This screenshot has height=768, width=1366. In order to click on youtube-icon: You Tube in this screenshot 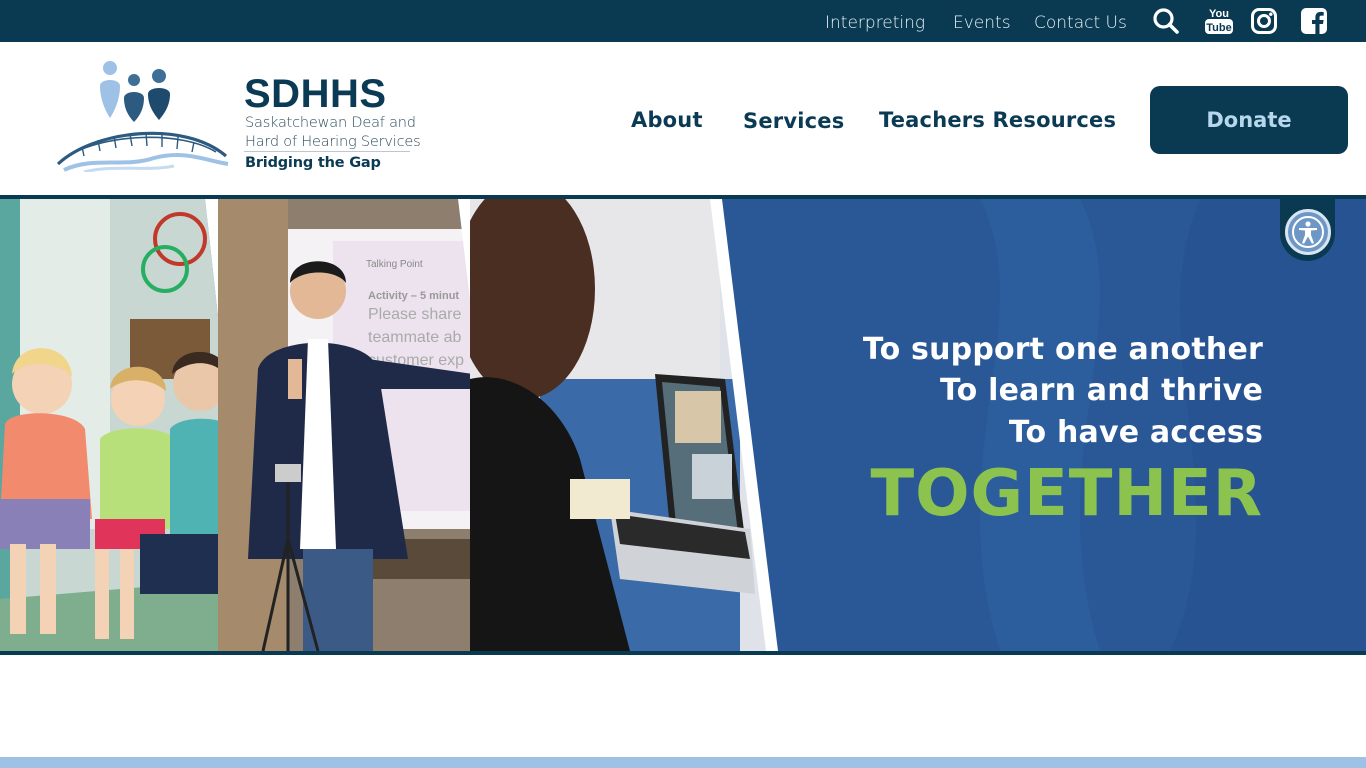, I will do `click(1219, 21)`.